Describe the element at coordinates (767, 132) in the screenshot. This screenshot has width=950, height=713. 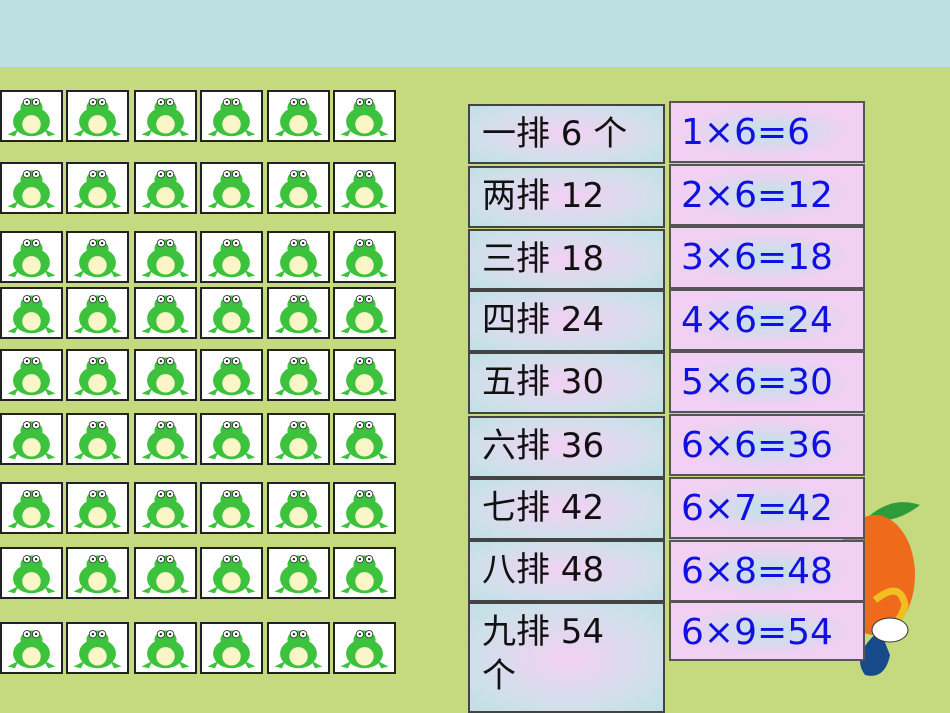
I see `multiplication-equation: 1×6=6` at that location.